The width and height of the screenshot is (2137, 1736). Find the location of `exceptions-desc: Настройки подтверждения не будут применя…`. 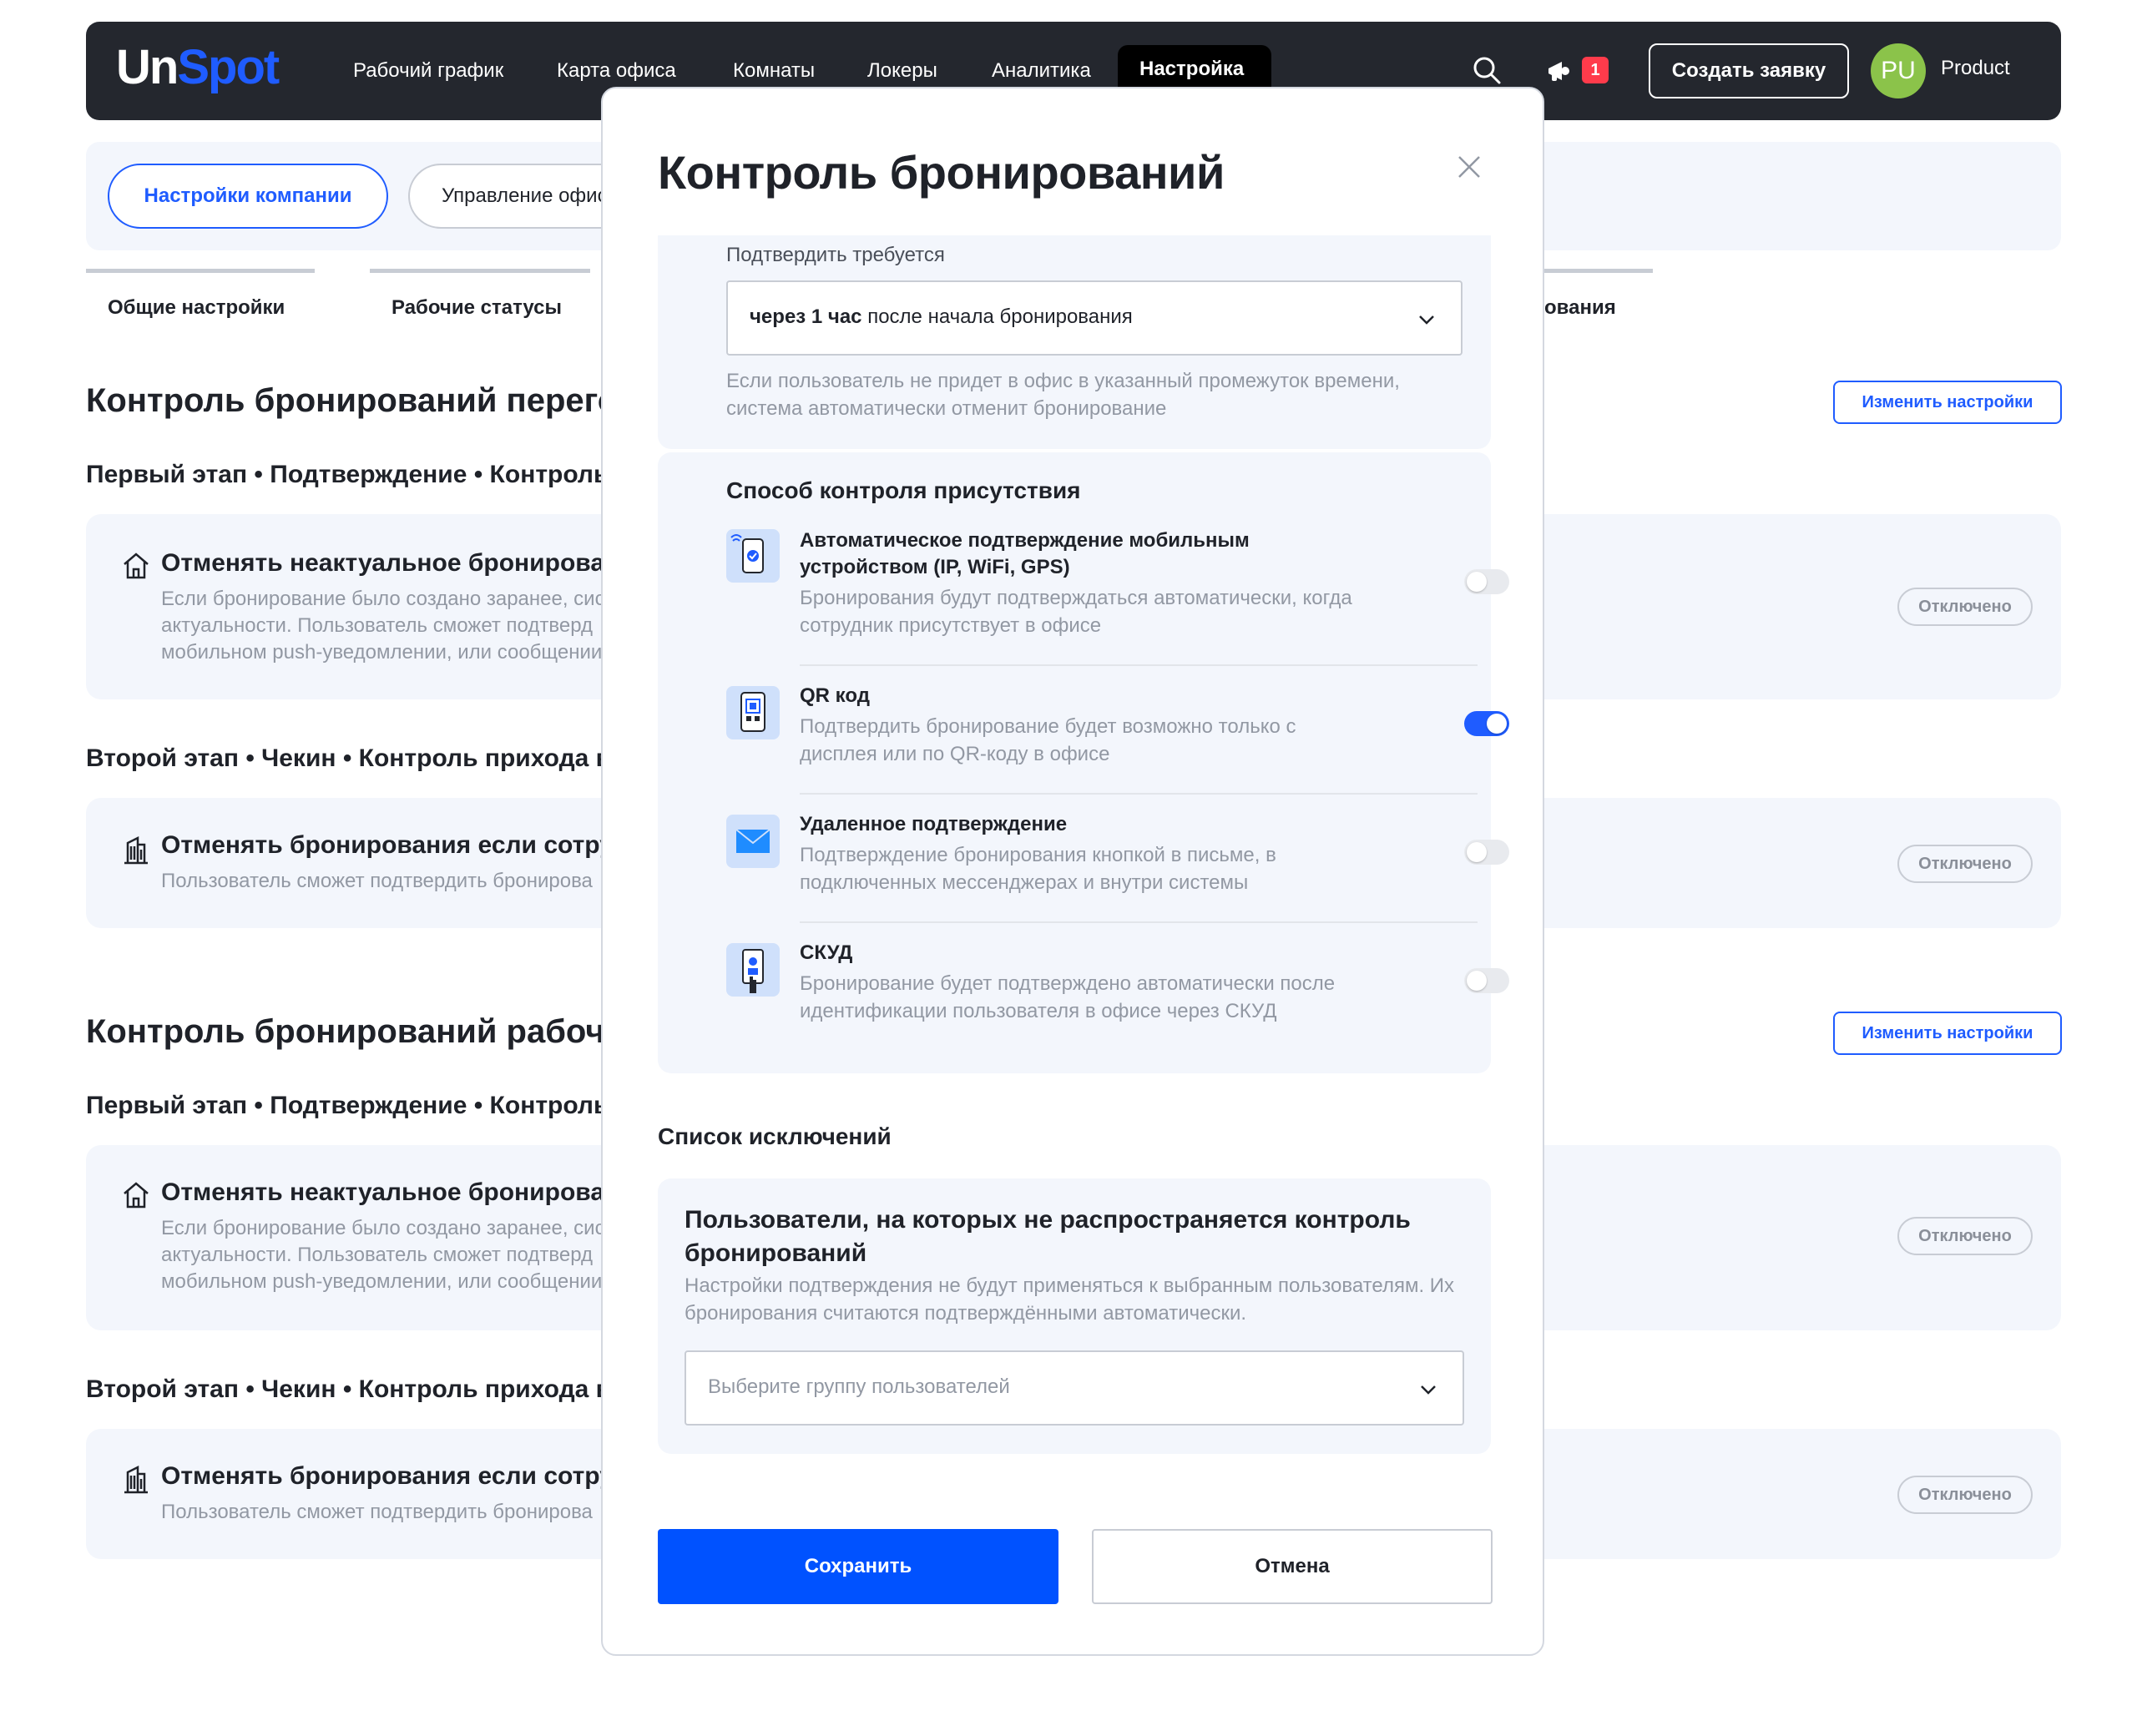

exceptions-desc: Настройки подтверждения не будут применя… is located at coordinates (1070, 1285).